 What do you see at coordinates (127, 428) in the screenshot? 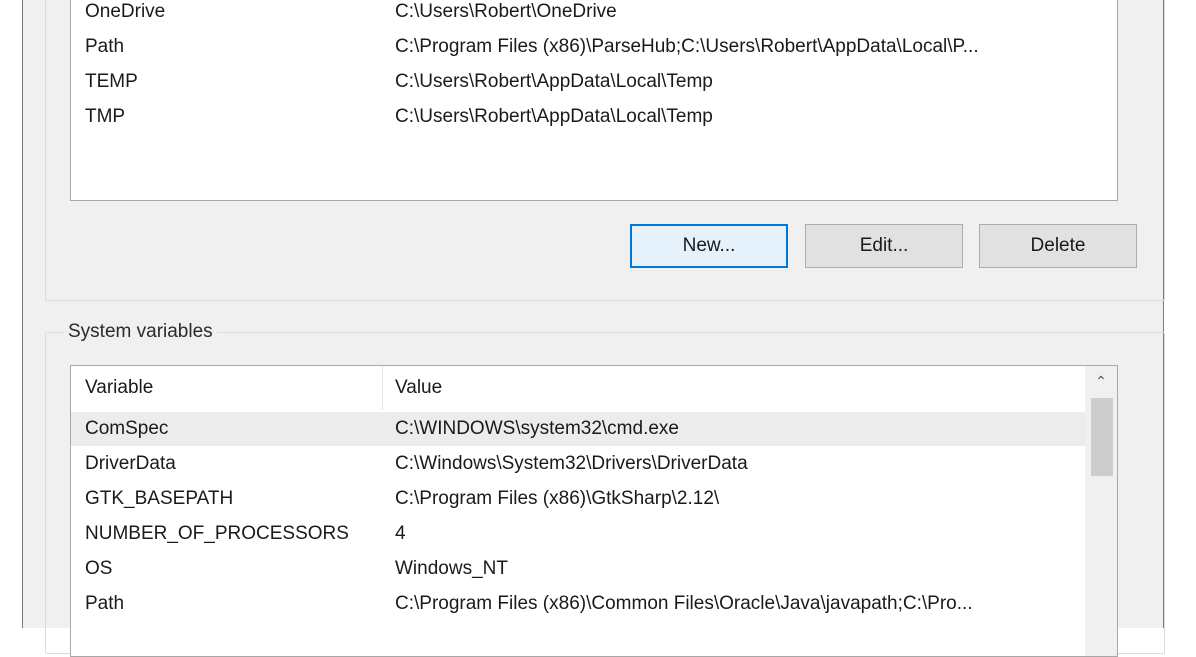
I see `variable-name: ComSpec` at bounding box center [127, 428].